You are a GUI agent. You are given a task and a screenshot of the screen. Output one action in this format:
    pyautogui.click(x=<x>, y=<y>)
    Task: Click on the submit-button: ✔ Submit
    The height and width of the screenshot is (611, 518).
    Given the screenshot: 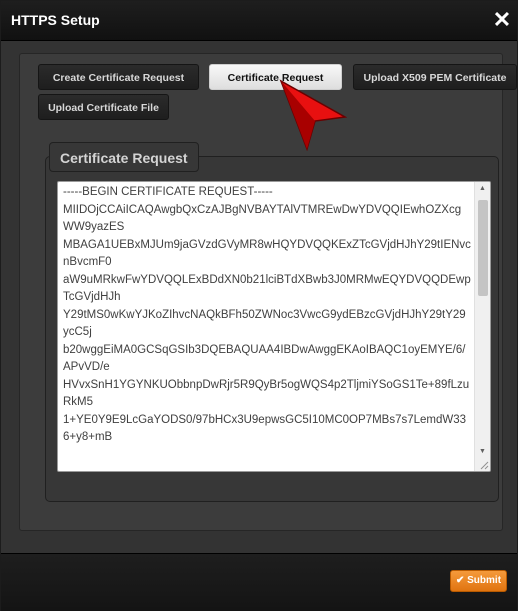 What is the action you would take?
    pyautogui.click(x=478, y=581)
    